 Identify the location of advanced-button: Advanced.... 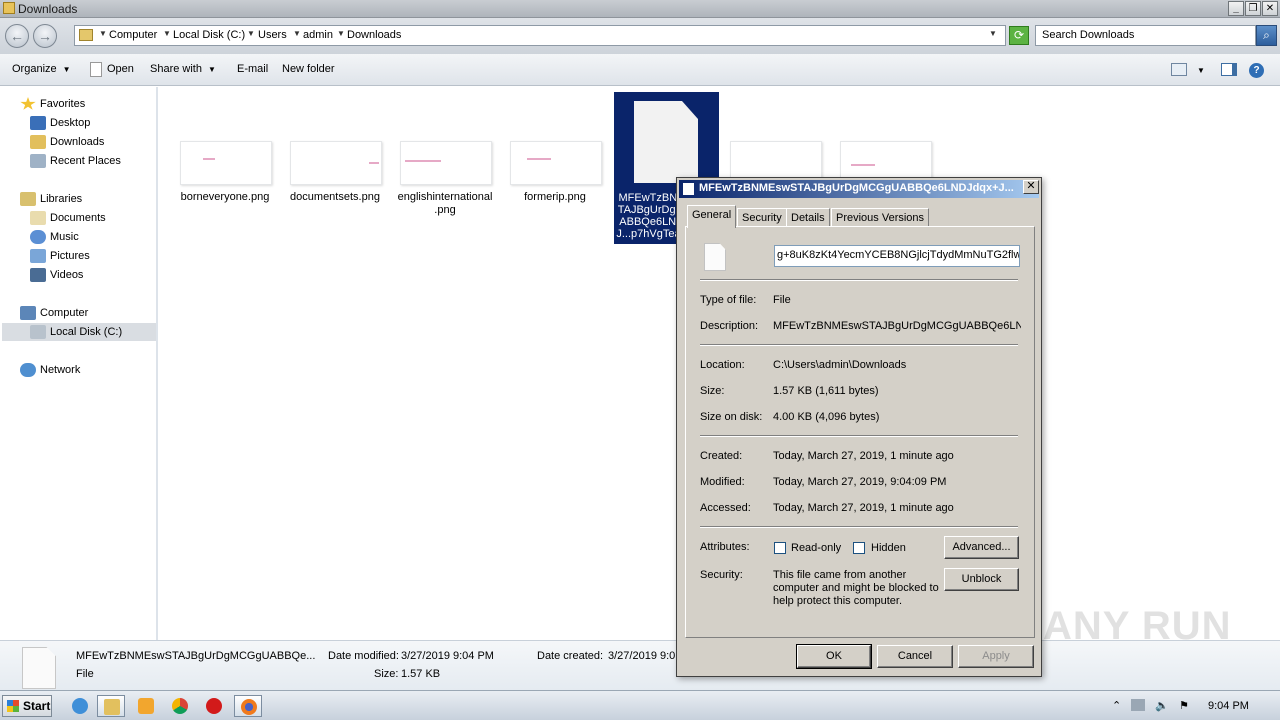
(981, 547).